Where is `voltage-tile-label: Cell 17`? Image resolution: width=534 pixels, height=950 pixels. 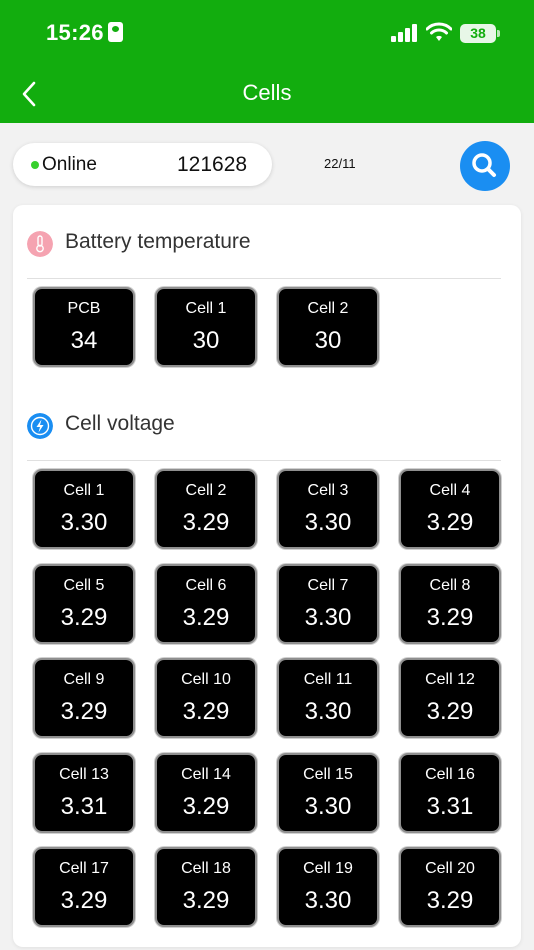 voltage-tile-label: Cell 17 is located at coordinates (84, 868).